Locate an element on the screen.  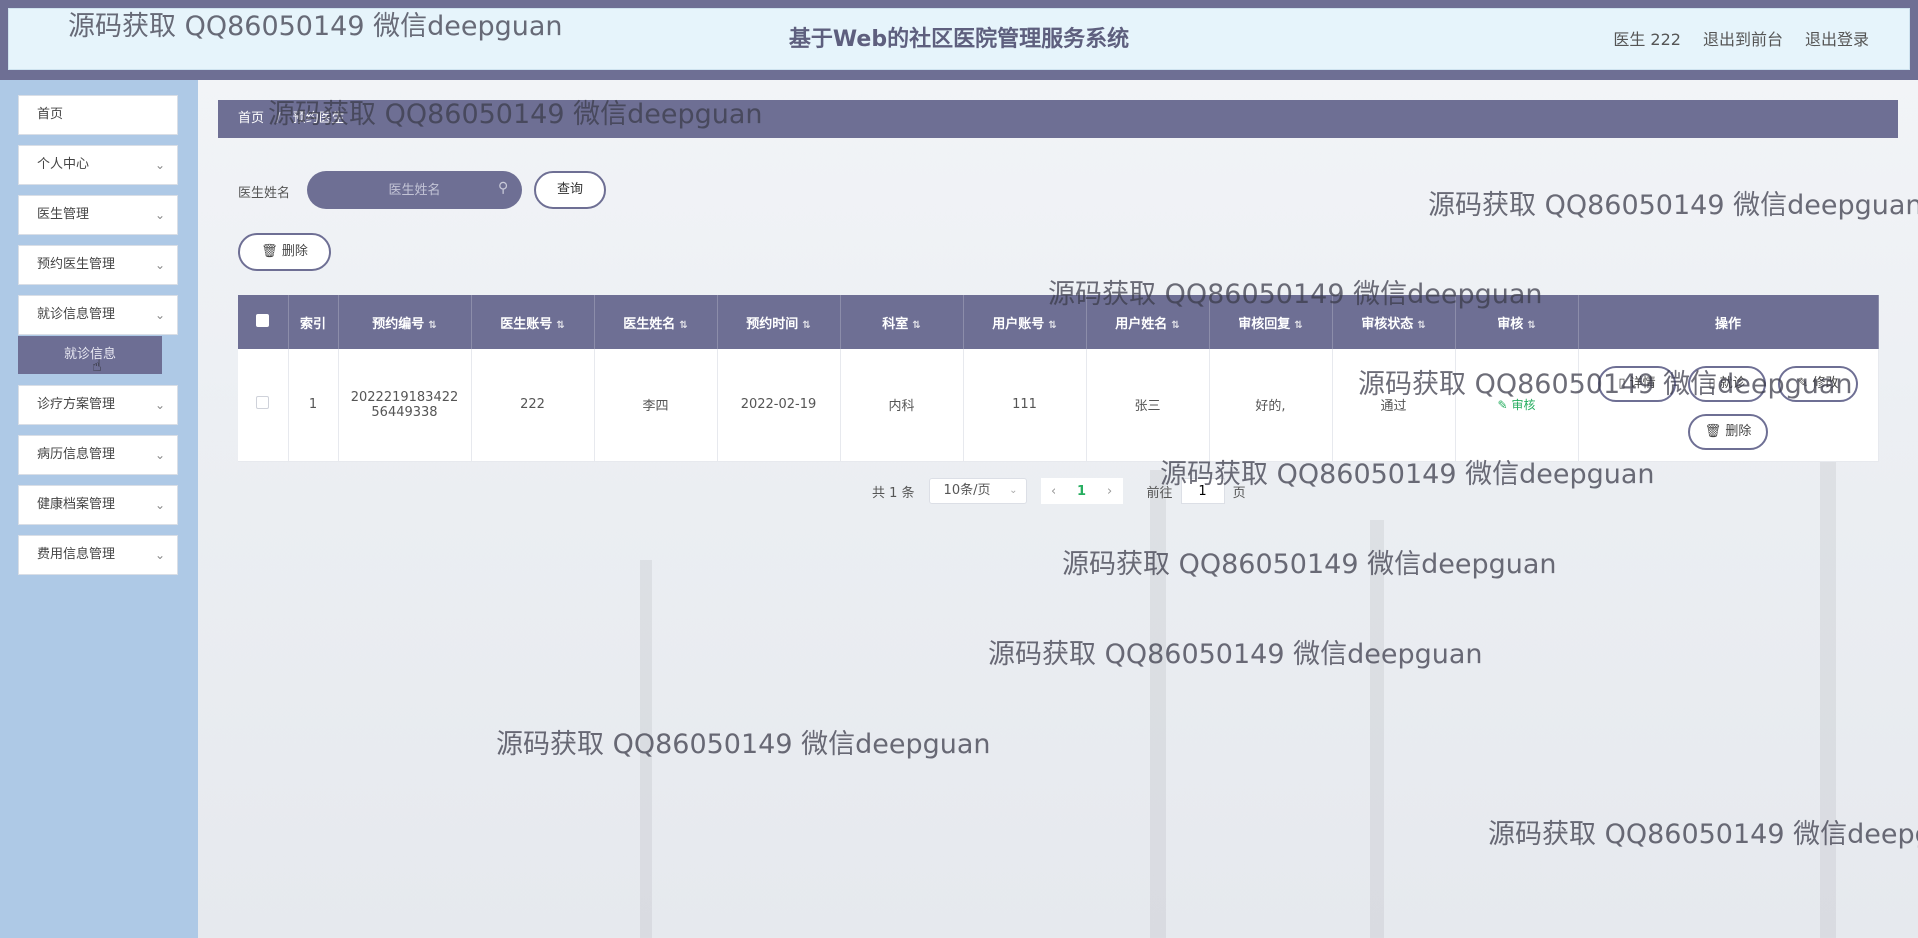
cell-user-name: 张三 is located at coordinates (1148, 405).